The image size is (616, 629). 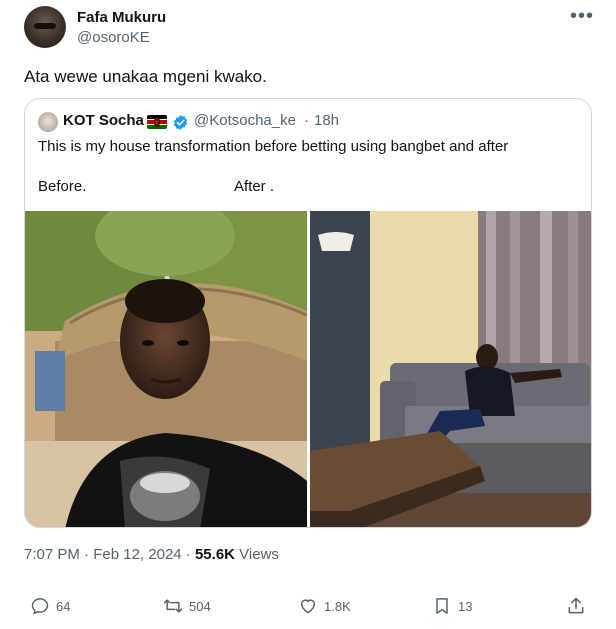 I want to click on author-avatar, so click(x=45, y=27).